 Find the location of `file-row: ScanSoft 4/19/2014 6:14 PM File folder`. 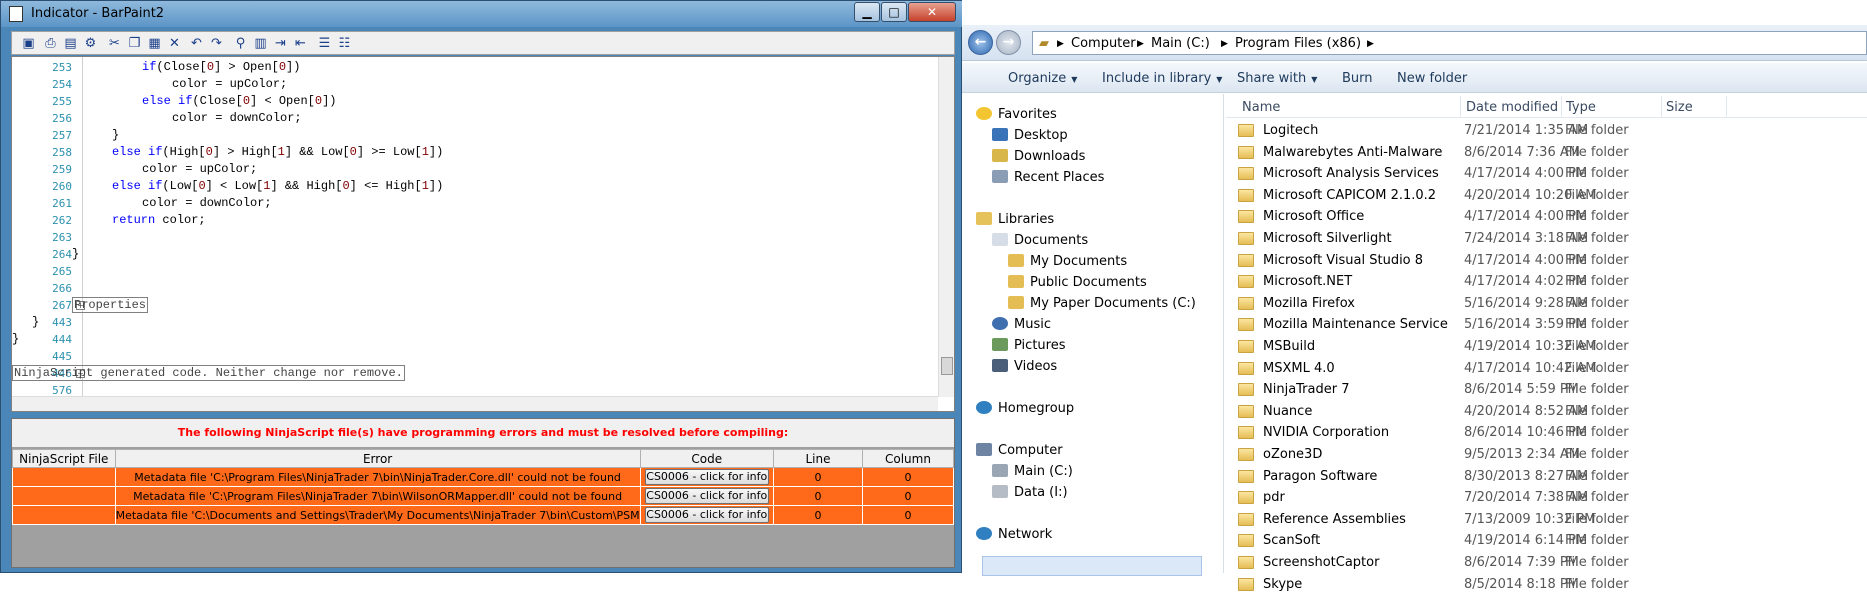

file-row: ScanSoft 4/19/2014 6:14 PM File folder is located at coordinates (1546, 540).